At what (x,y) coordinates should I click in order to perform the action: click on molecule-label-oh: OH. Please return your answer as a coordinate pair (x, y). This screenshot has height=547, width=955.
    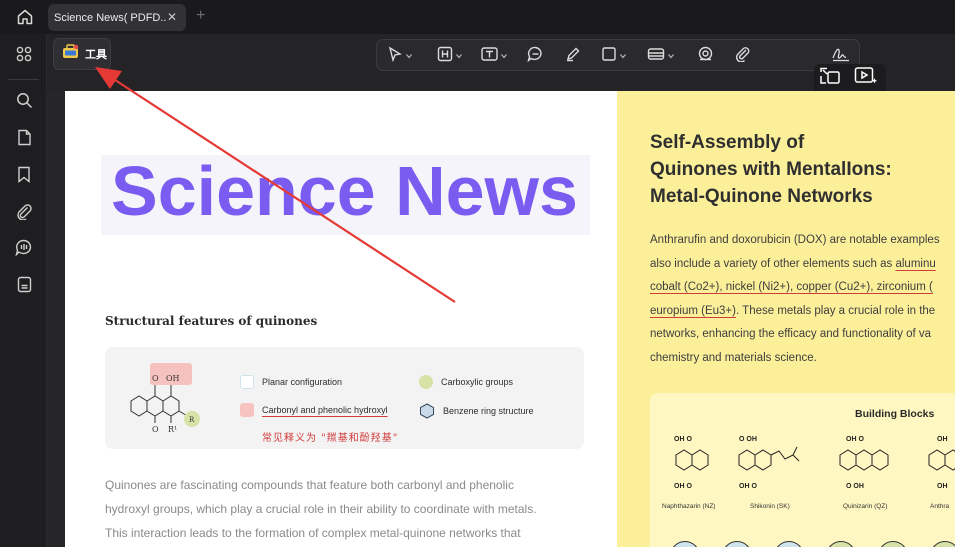
    Looking at the image, I should click on (173, 378).